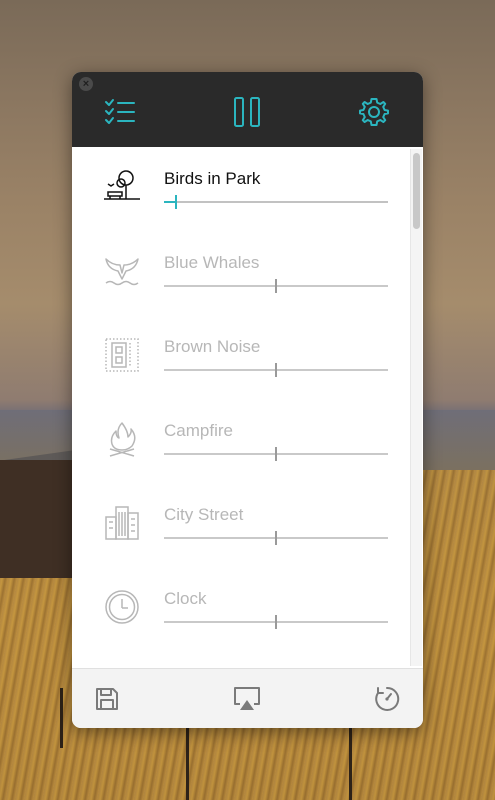 The image size is (495, 800). I want to click on airplay-button, so click(247, 699).